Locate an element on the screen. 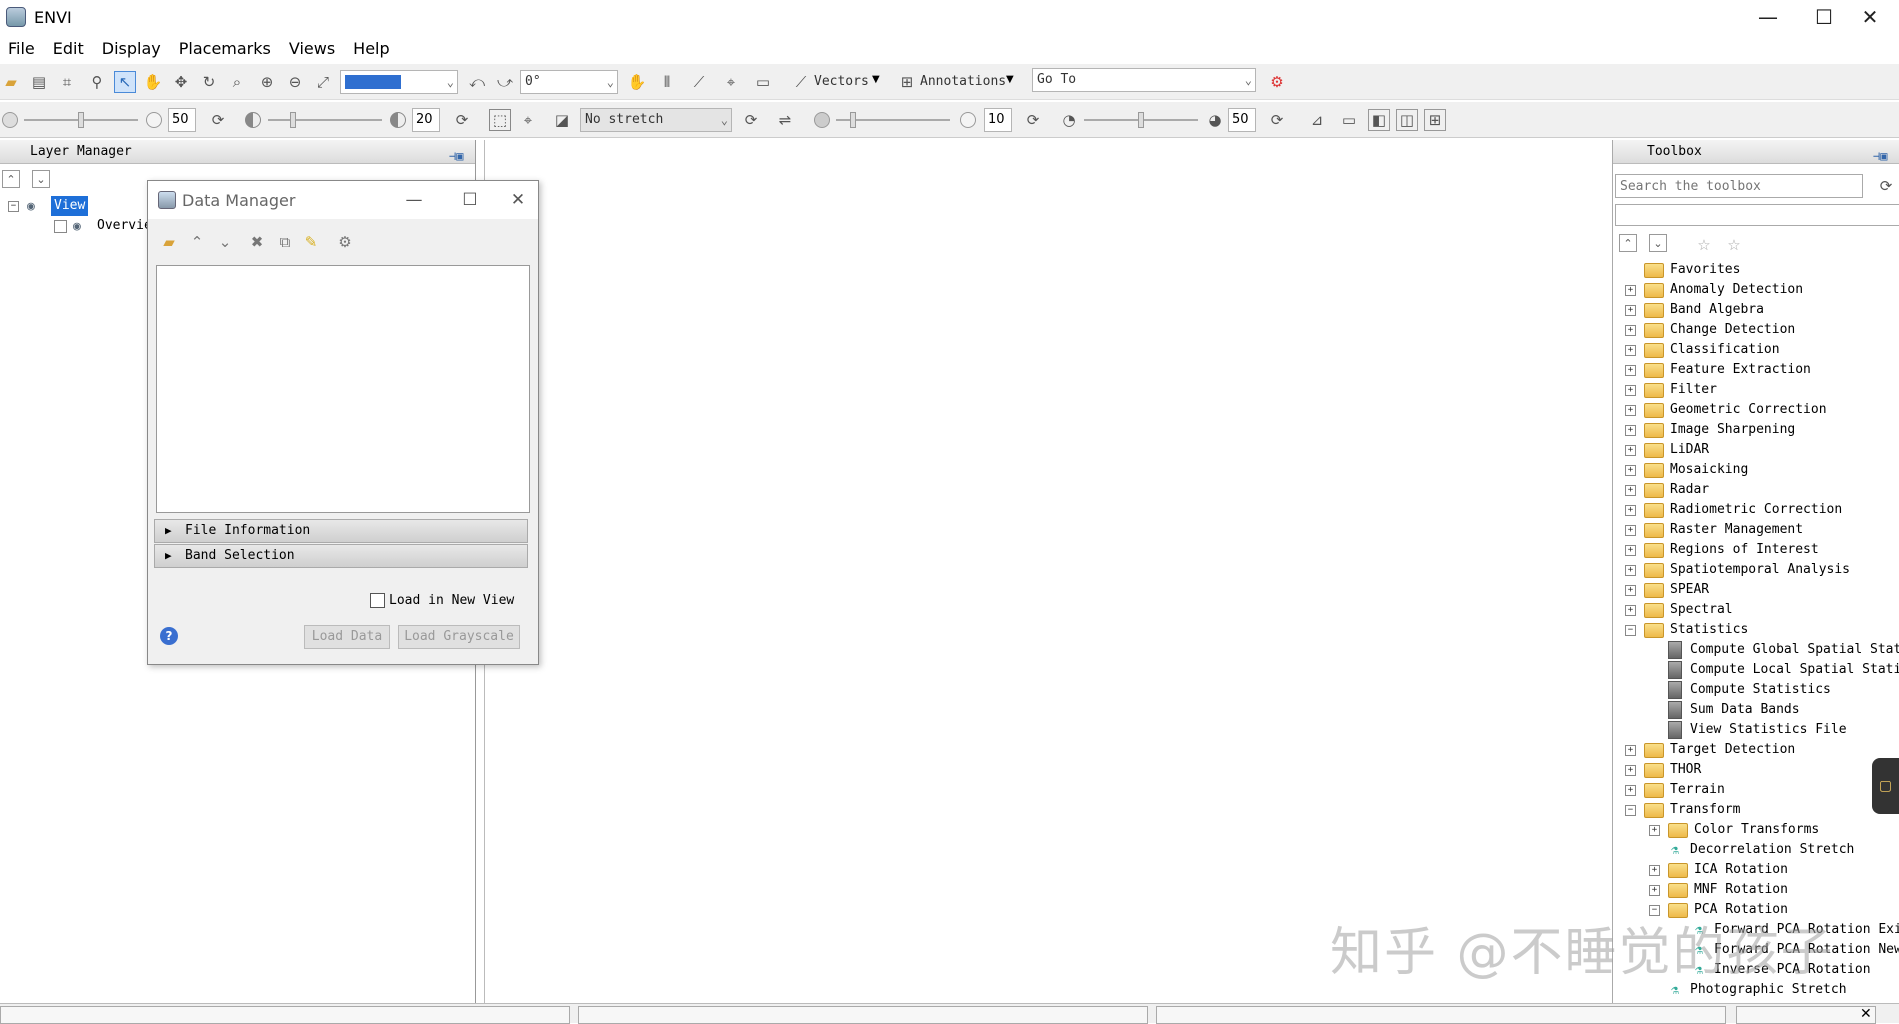  brightness-slider is located at coordinates (81, 120).